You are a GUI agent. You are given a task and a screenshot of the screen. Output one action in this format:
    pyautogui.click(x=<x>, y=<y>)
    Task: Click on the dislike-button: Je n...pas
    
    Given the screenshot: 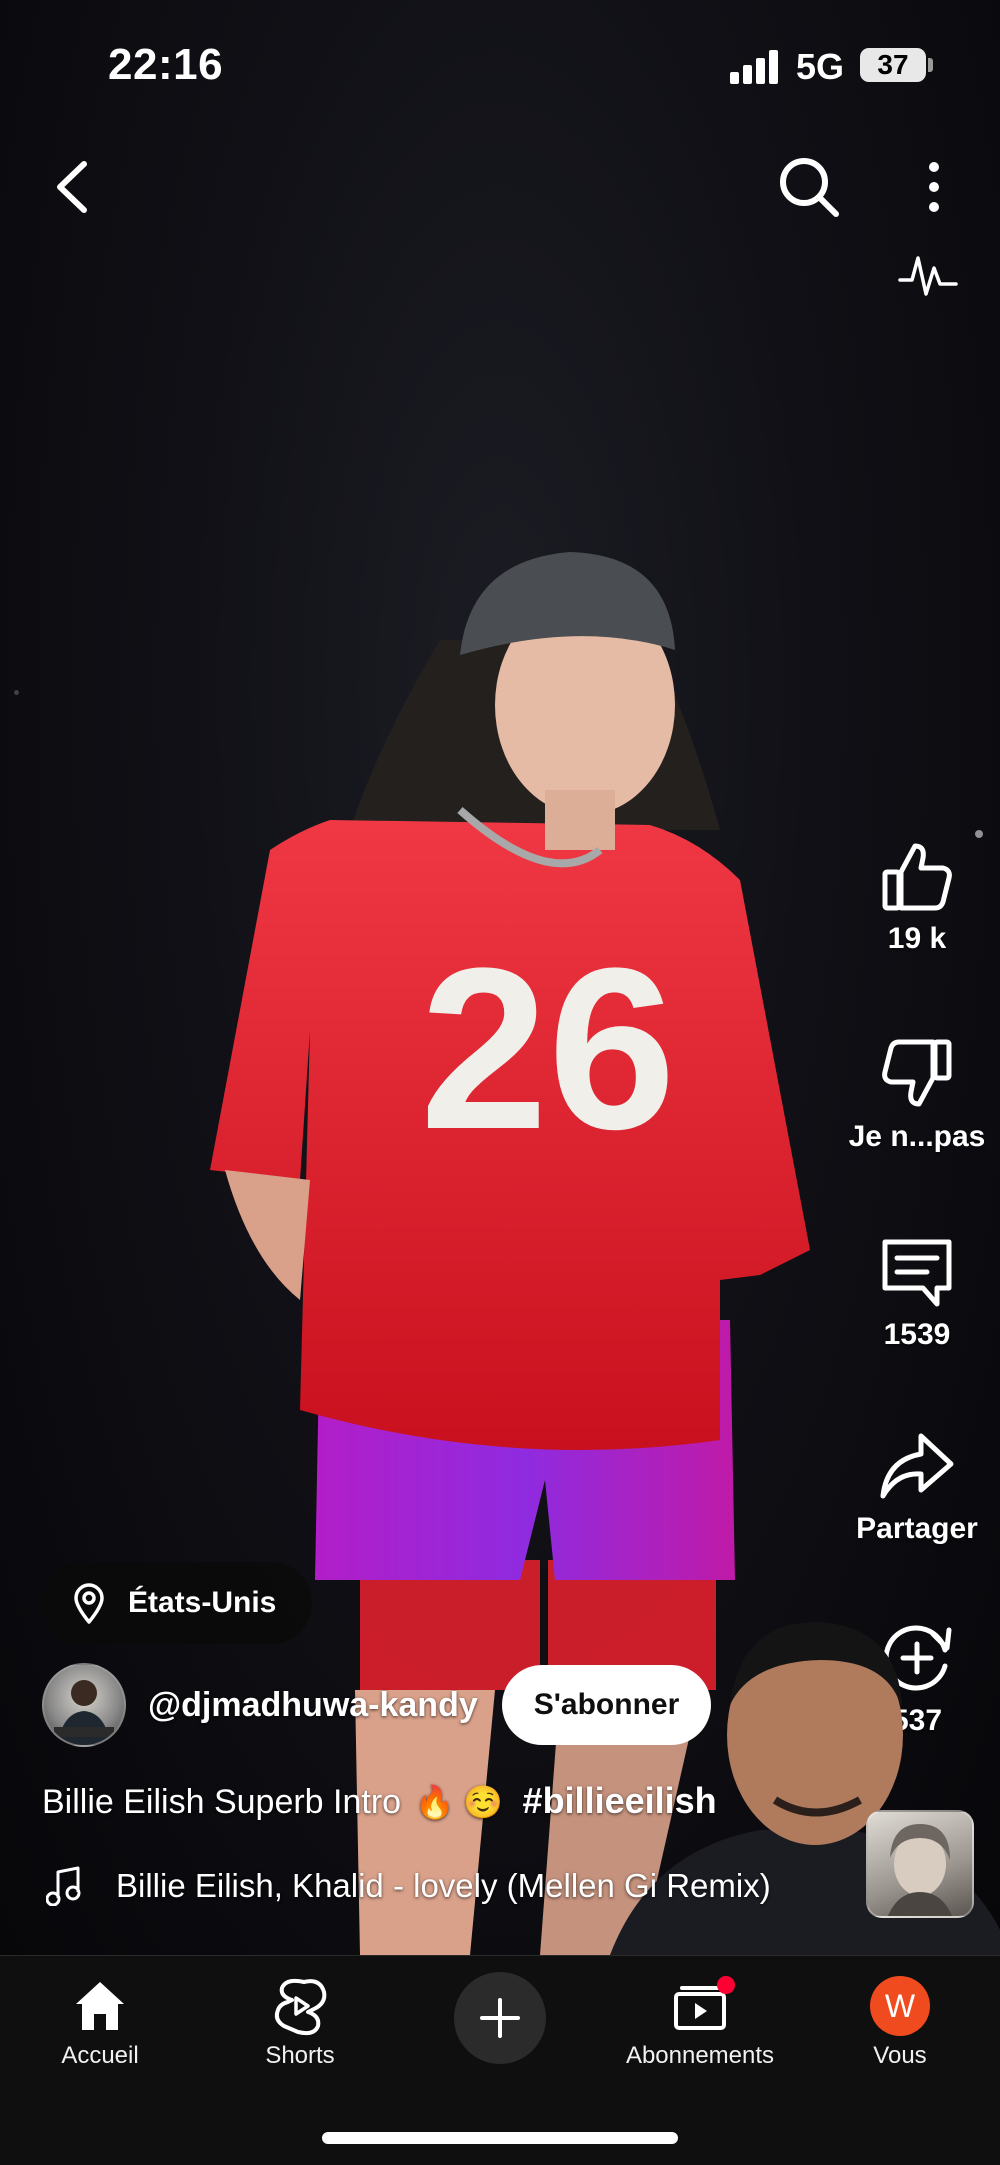 What is the action you would take?
    pyautogui.click(x=916, y=1095)
    